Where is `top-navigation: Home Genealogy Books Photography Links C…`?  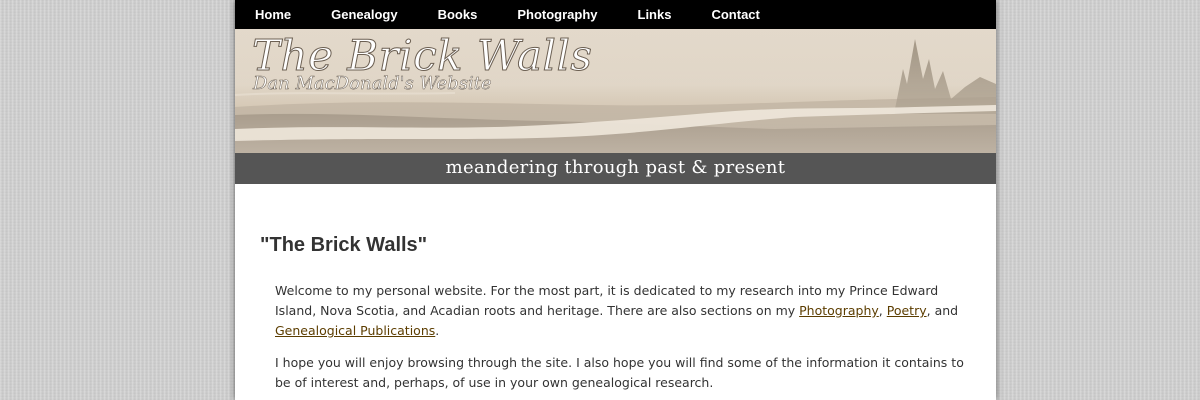
top-navigation: Home Genealogy Books Photography Links C… is located at coordinates (615, 14).